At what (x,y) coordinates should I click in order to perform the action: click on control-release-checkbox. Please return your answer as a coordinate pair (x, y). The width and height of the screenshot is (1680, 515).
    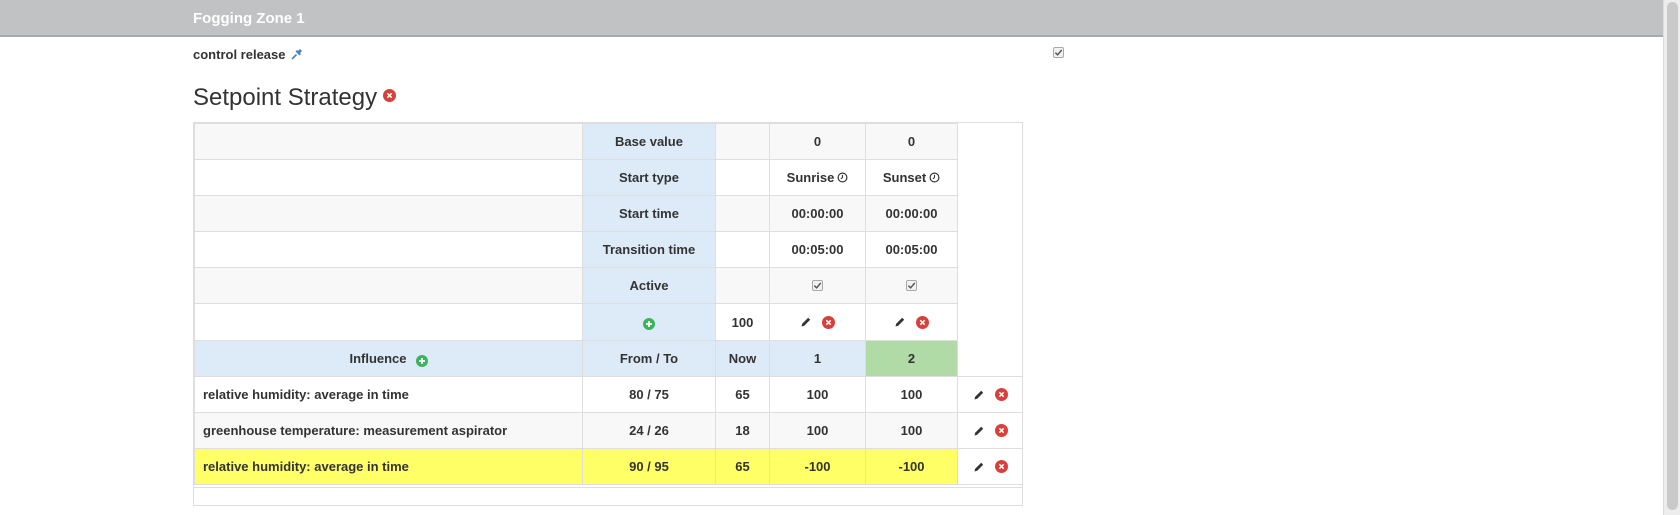
    Looking at the image, I should click on (1058, 52).